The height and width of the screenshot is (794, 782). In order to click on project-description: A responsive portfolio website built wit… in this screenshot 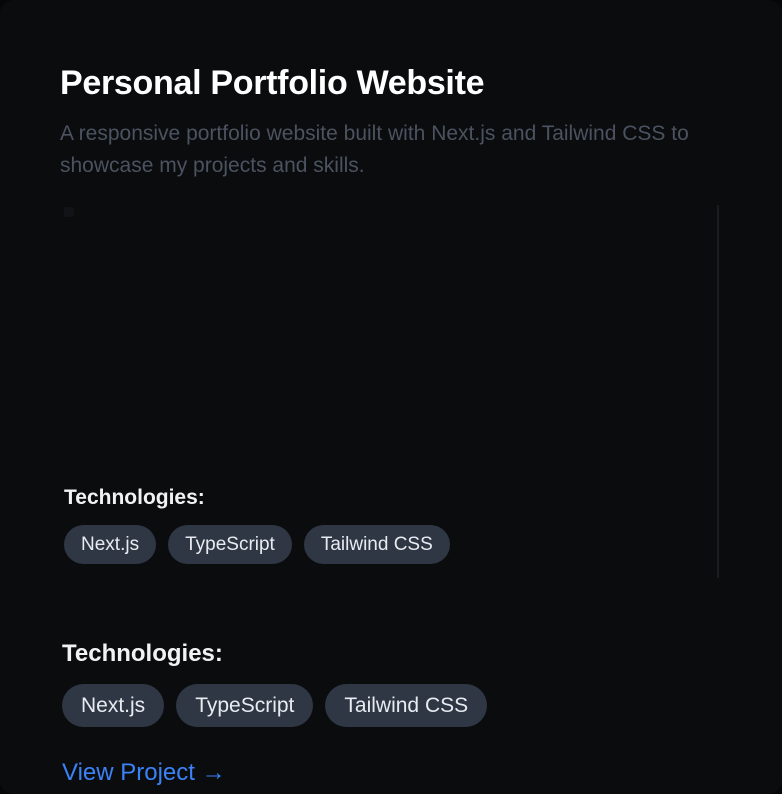, I will do `click(374, 149)`.